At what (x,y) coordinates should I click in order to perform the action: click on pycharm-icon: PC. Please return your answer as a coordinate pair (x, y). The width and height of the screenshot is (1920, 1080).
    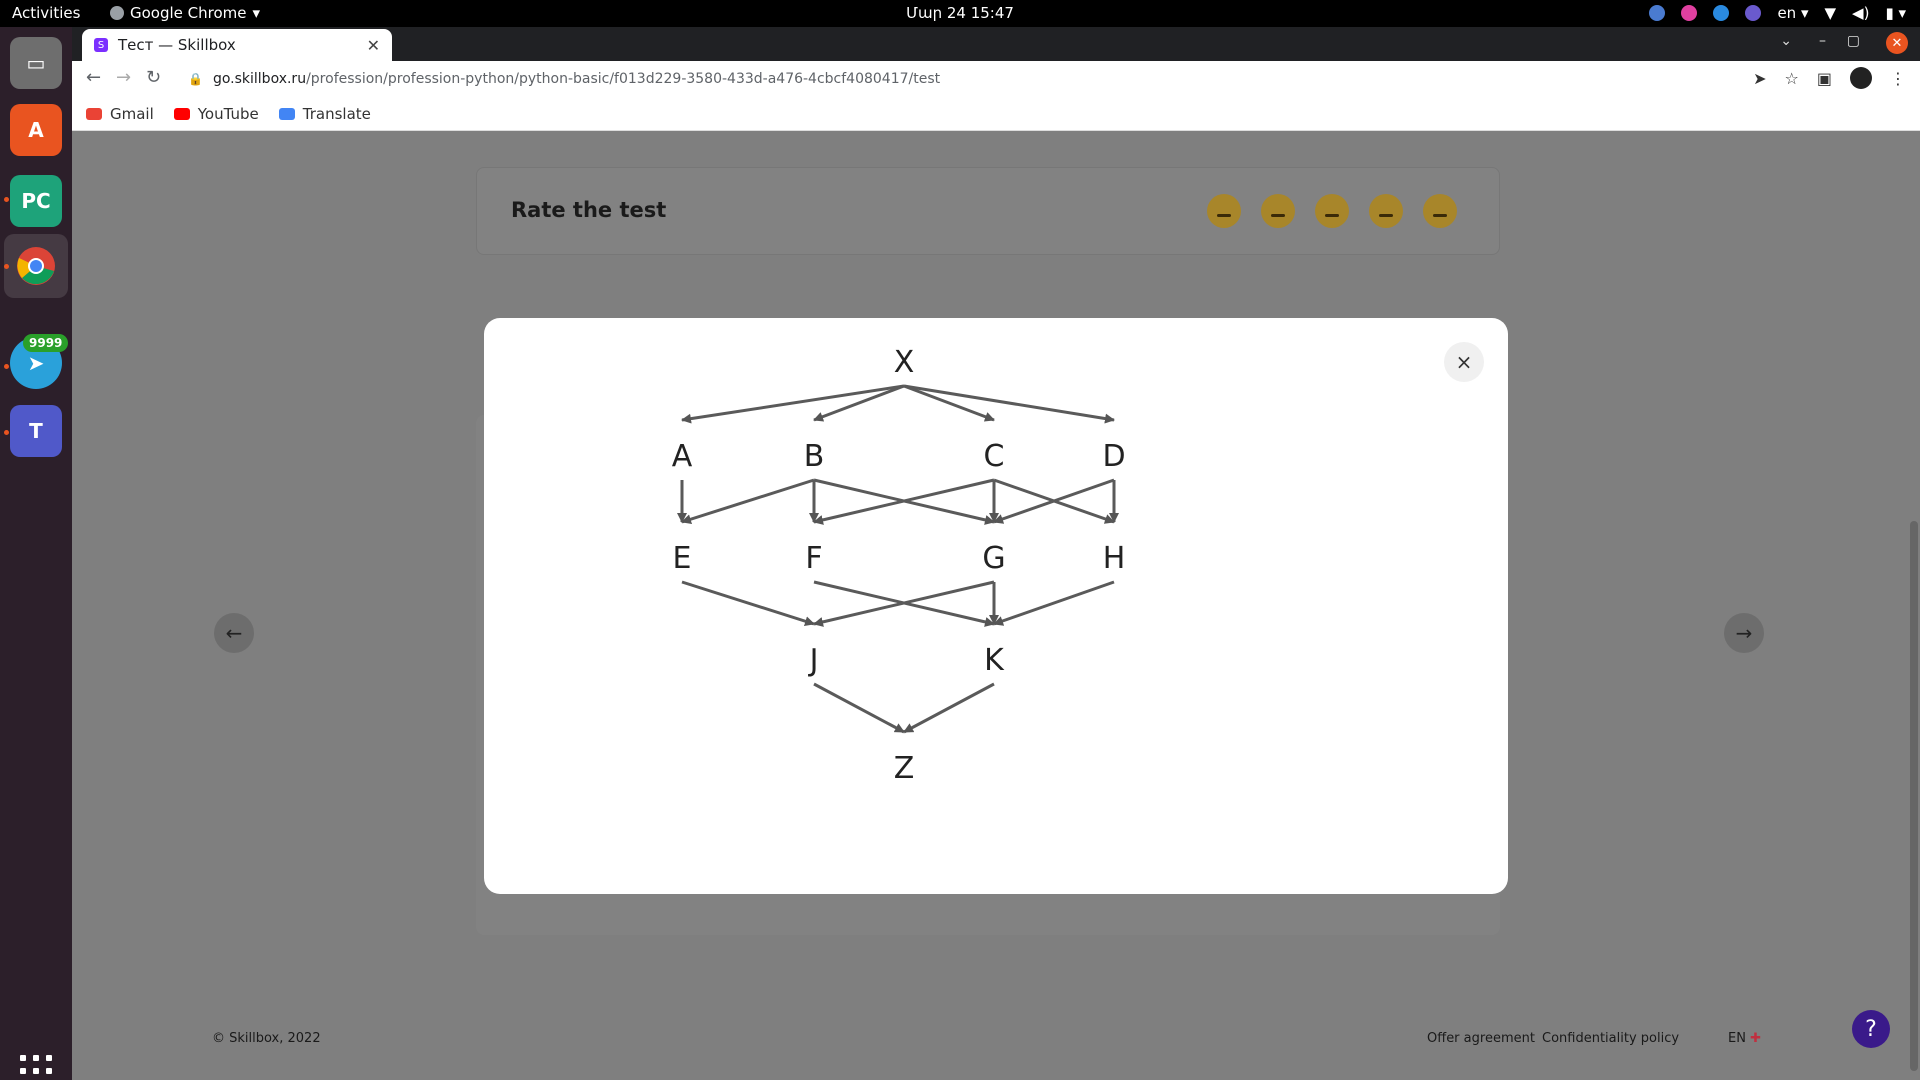
    Looking at the image, I should click on (36, 201).